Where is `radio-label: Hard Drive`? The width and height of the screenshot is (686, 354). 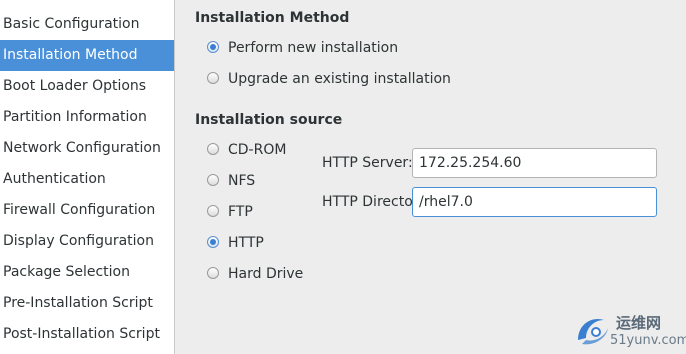 radio-label: Hard Drive is located at coordinates (266, 274).